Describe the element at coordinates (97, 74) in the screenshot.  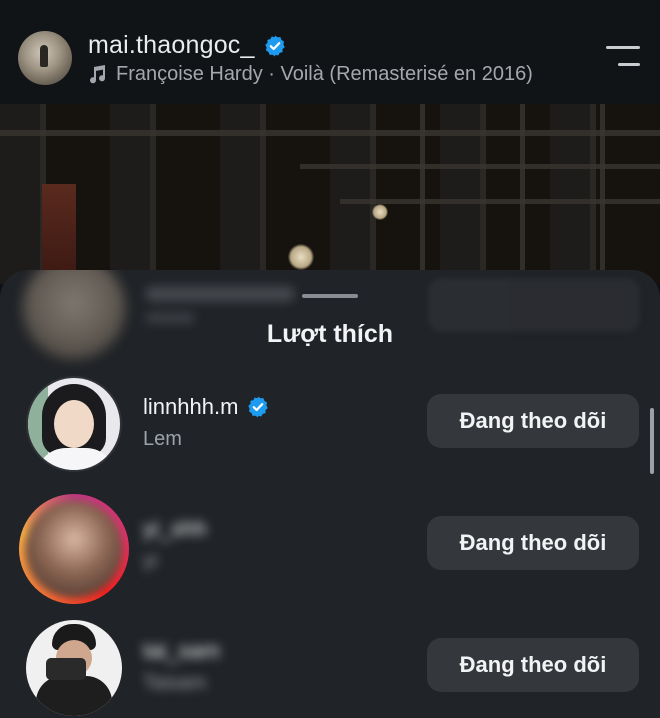
I see `music-note-icon` at that location.